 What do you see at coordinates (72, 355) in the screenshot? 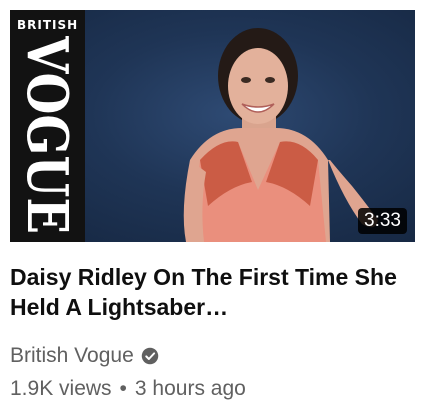
I see `channel-name: British Vogue` at bounding box center [72, 355].